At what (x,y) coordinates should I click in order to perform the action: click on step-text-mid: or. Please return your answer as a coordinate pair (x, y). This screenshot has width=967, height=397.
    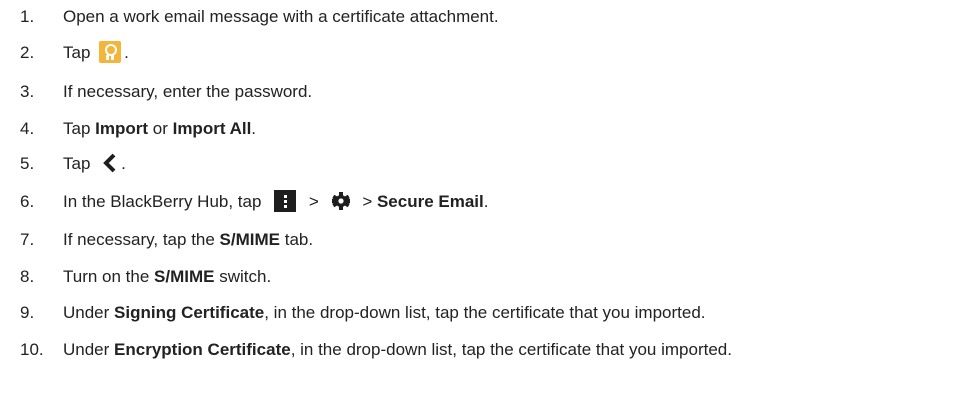
    Looking at the image, I should click on (160, 128).